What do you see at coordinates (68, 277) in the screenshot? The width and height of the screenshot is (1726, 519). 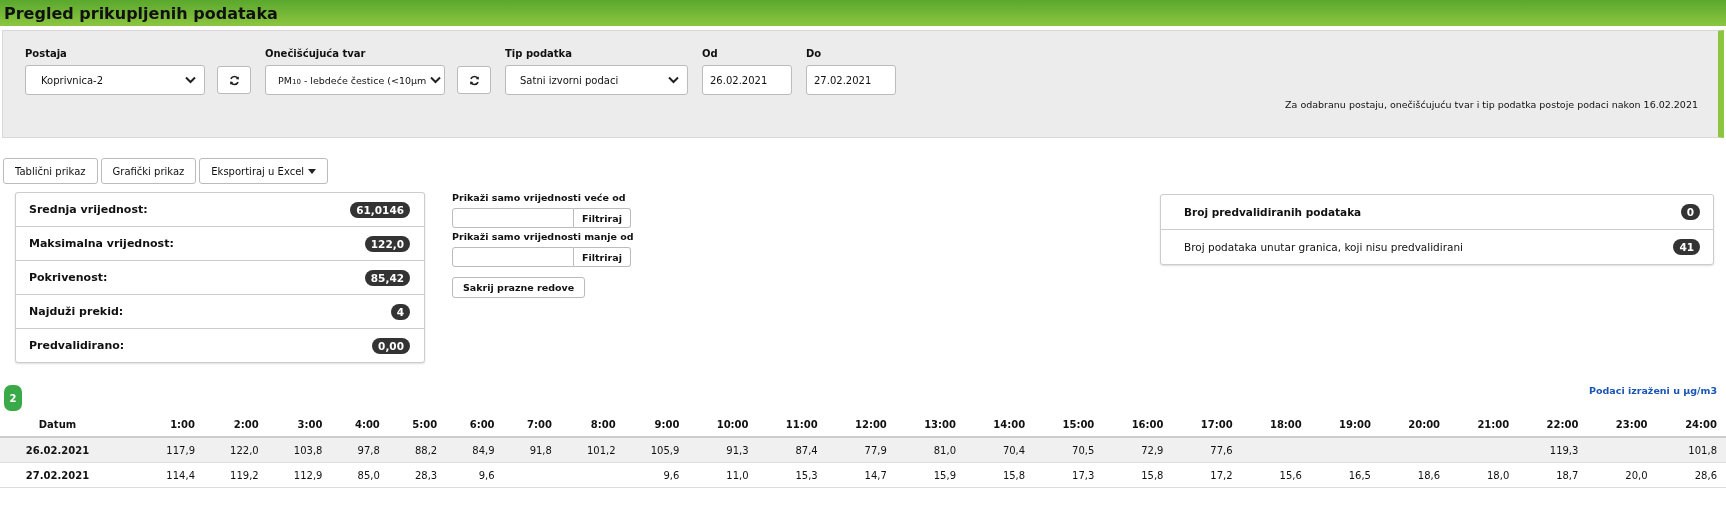 I see `stat-label: Pokrivenost:` at bounding box center [68, 277].